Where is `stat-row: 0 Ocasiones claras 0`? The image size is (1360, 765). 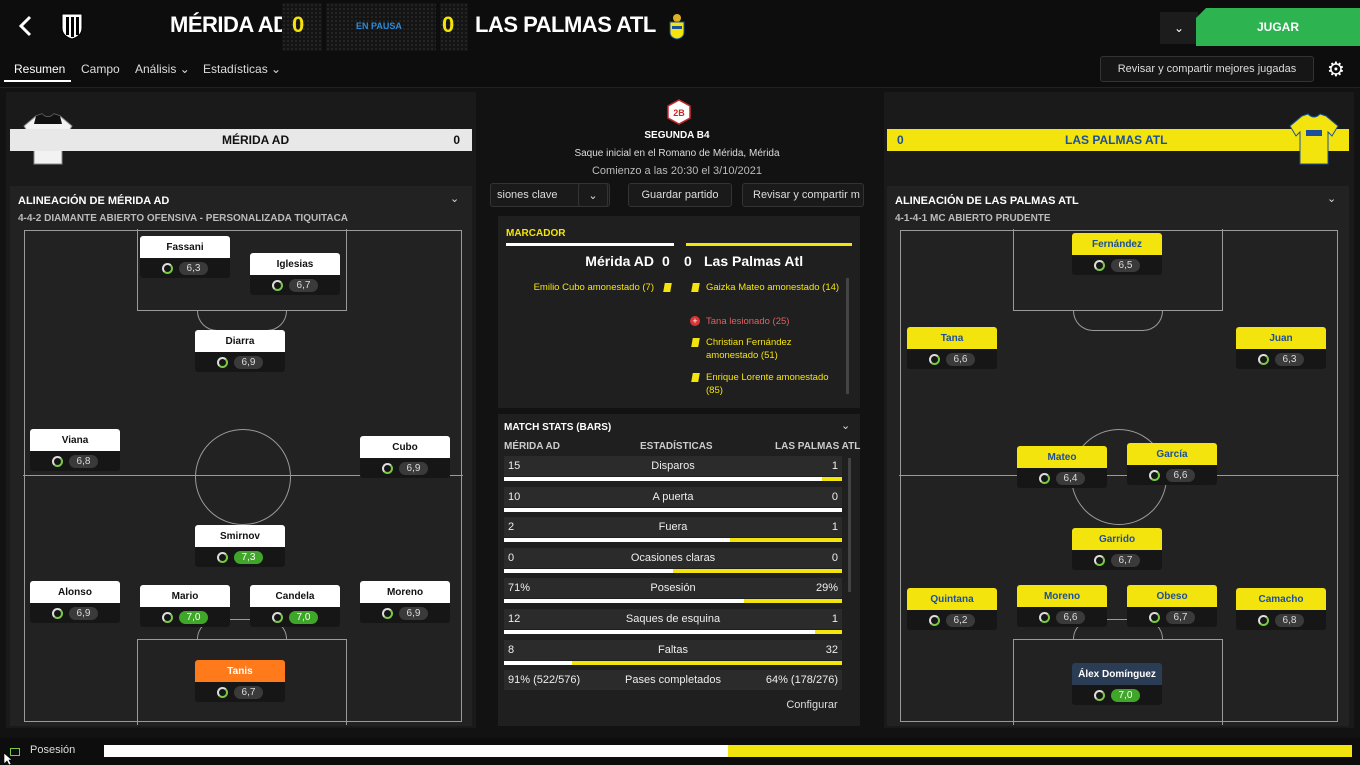
stat-row: 0 Ocasiones claras 0 is located at coordinates (673, 557).